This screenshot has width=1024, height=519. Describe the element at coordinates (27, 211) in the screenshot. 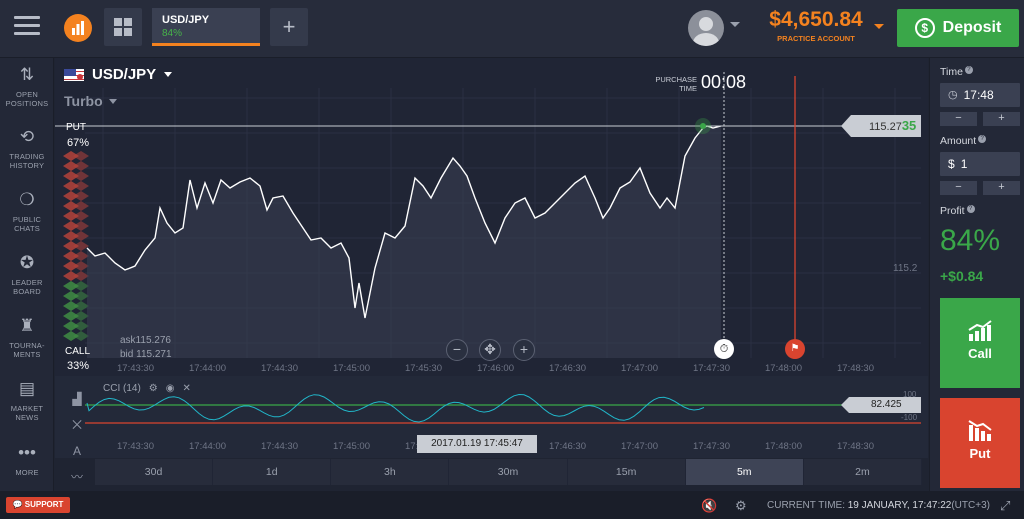

I see `sidebar-item-public-chats: ❍ PUBLIC CHATS` at that location.